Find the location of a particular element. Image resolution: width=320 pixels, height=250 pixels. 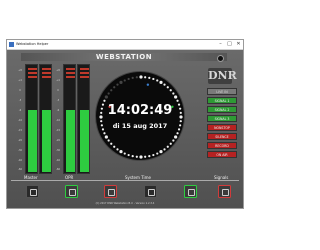

close-icon: ✕ is located at coordinates (238, 44).